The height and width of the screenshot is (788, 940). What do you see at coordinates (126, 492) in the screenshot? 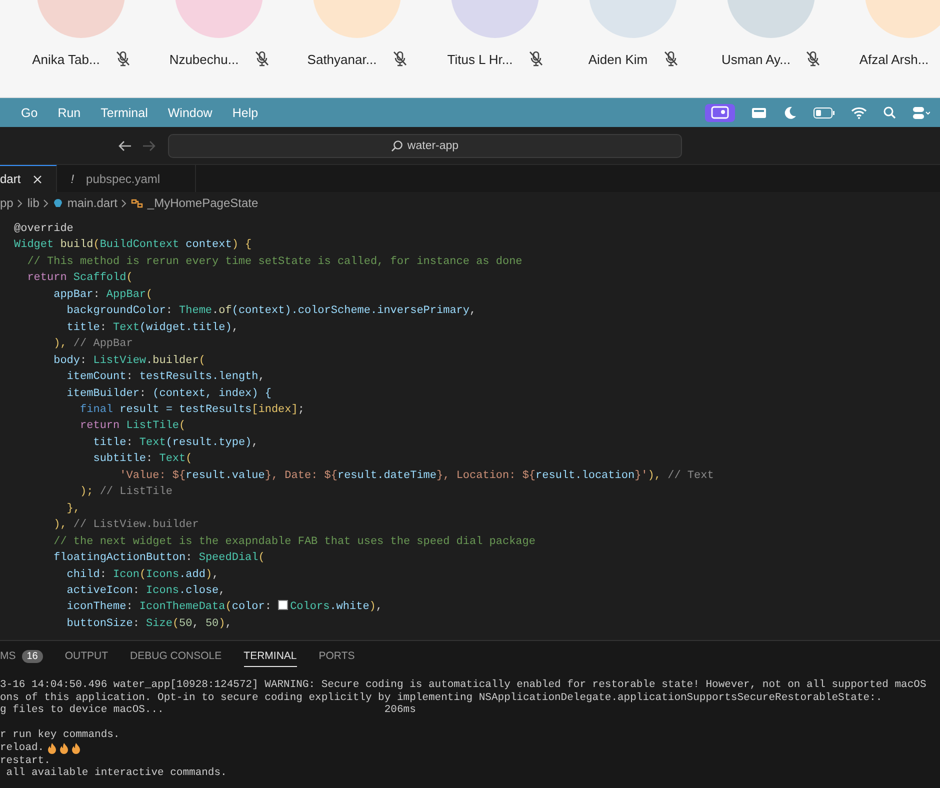
I see `code-line: ); // ListTile` at bounding box center [126, 492].